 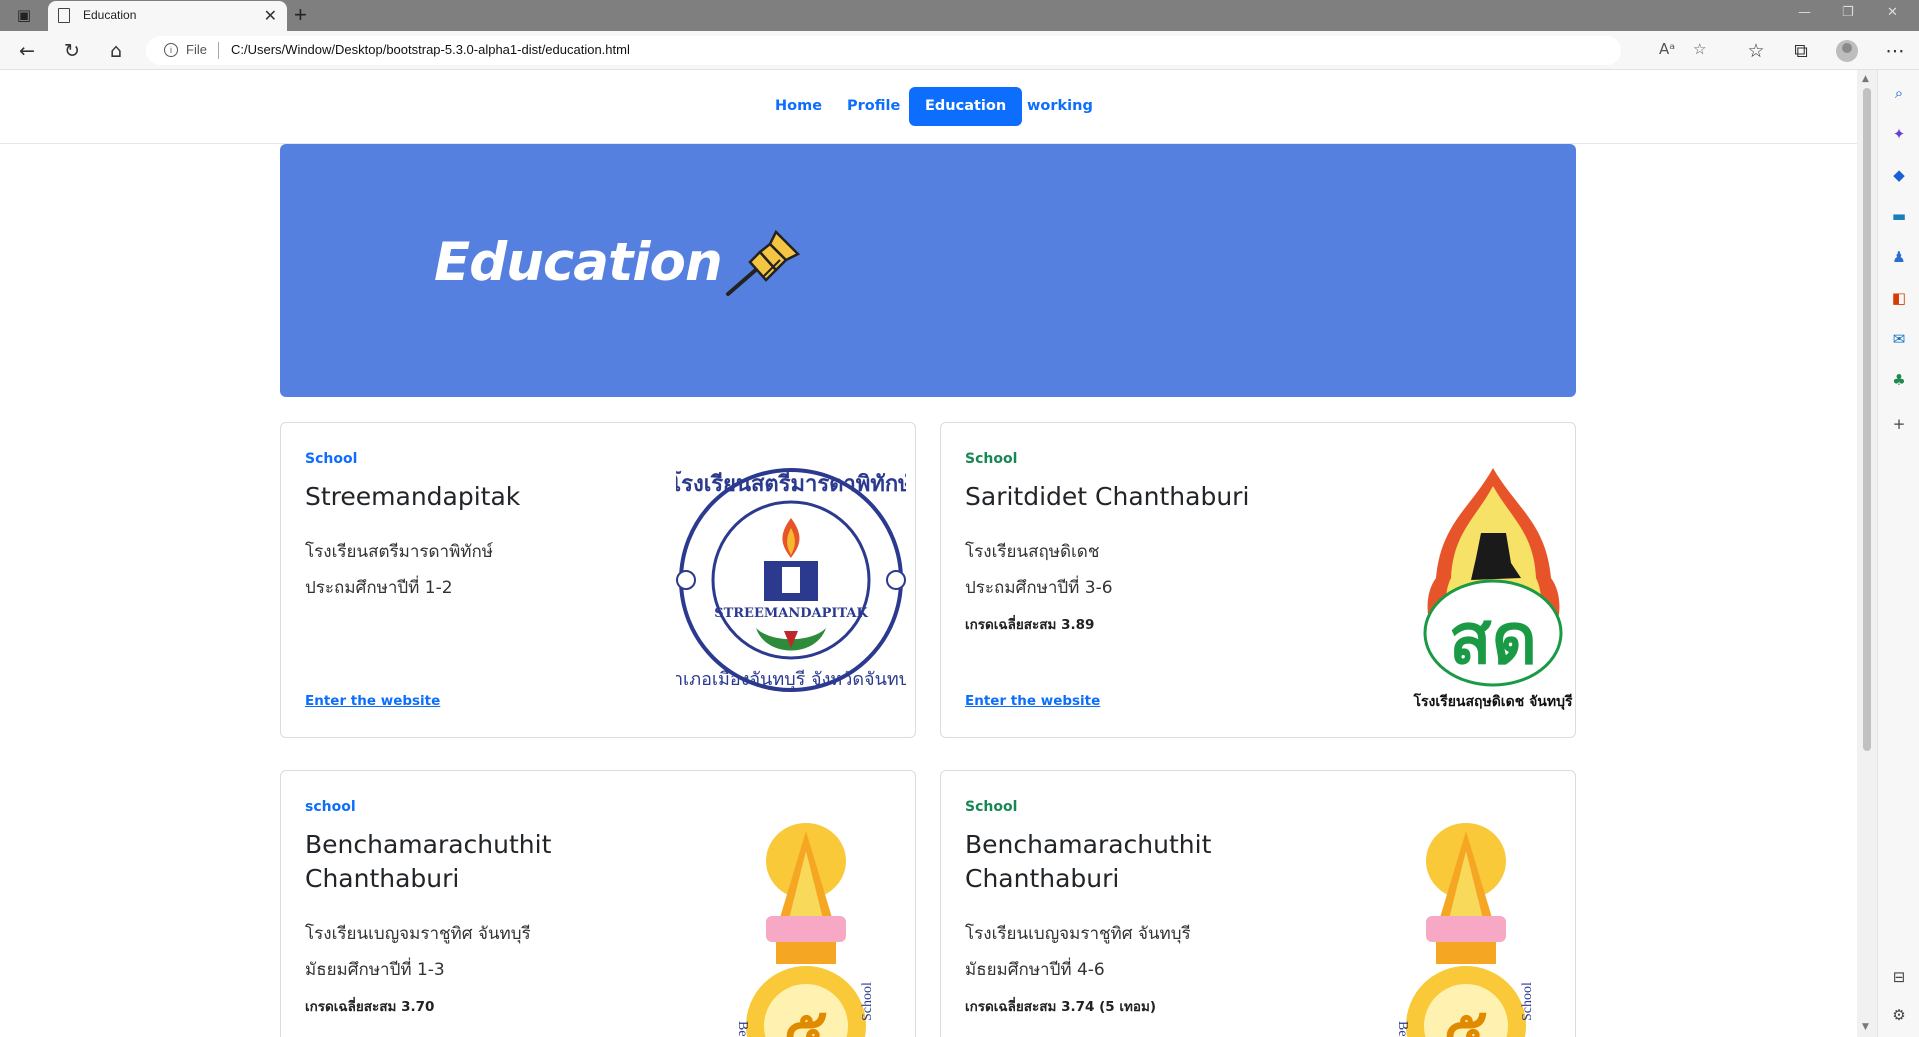 I want to click on favorites-icon: ☆, so click(x=1756, y=51).